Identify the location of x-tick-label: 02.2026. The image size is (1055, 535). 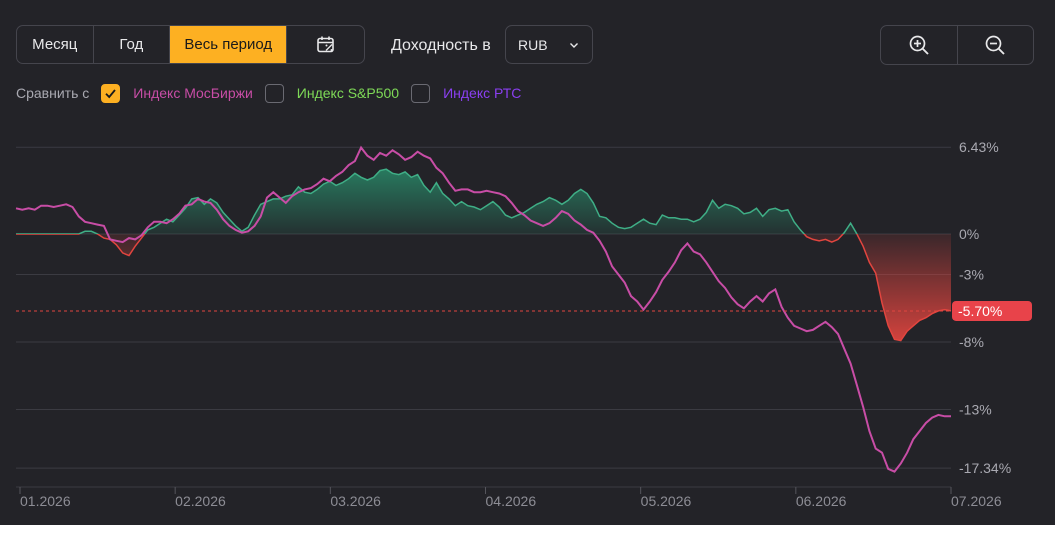
(200, 501).